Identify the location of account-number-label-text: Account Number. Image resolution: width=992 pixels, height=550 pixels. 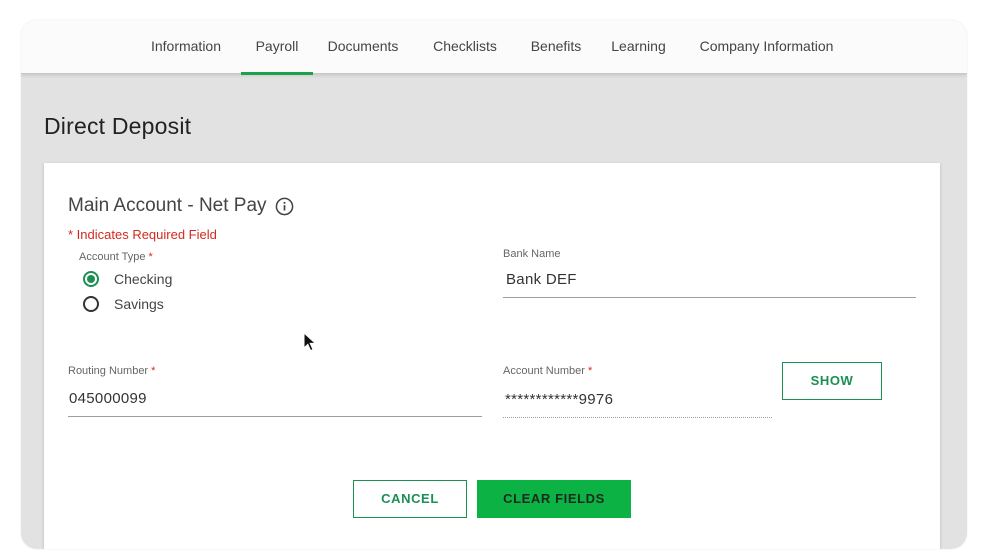
(544, 371).